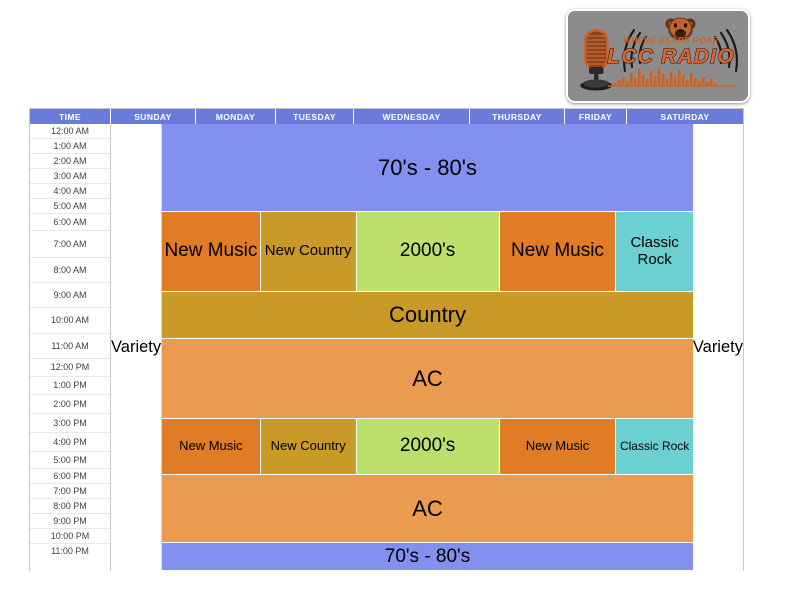 This screenshot has width=792, height=612. I want to click on column-header-saturday: SATURDAY, so click(685, 116).